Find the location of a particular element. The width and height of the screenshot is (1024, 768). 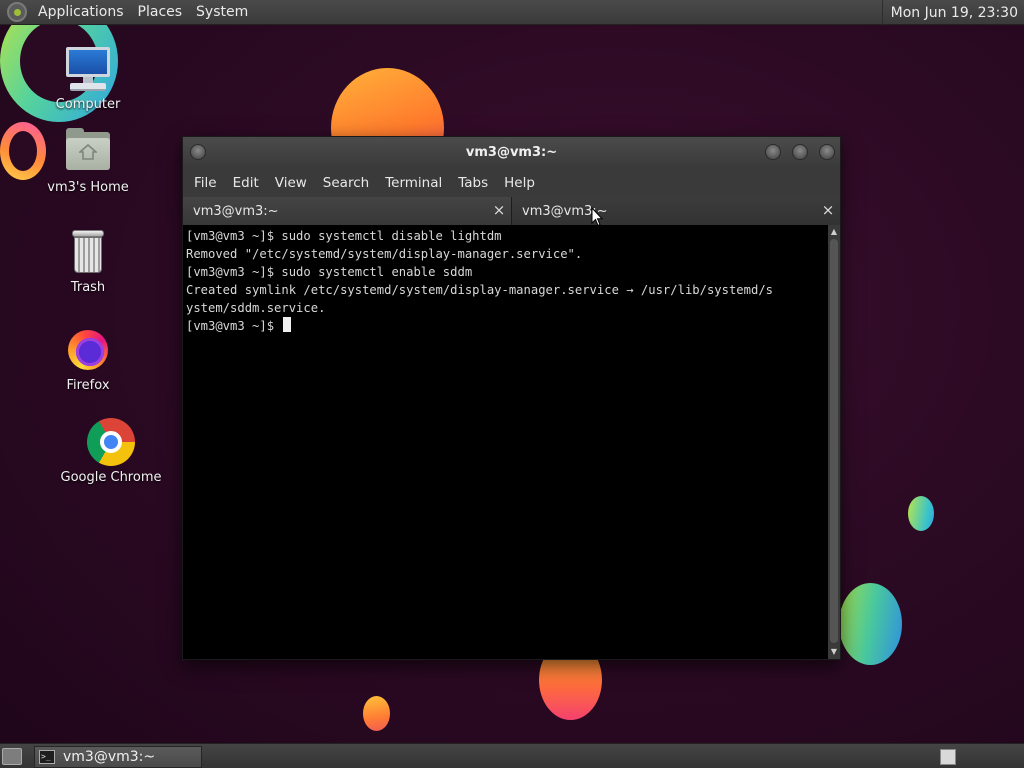

system-menu: System is located at coordinates (222, 12).